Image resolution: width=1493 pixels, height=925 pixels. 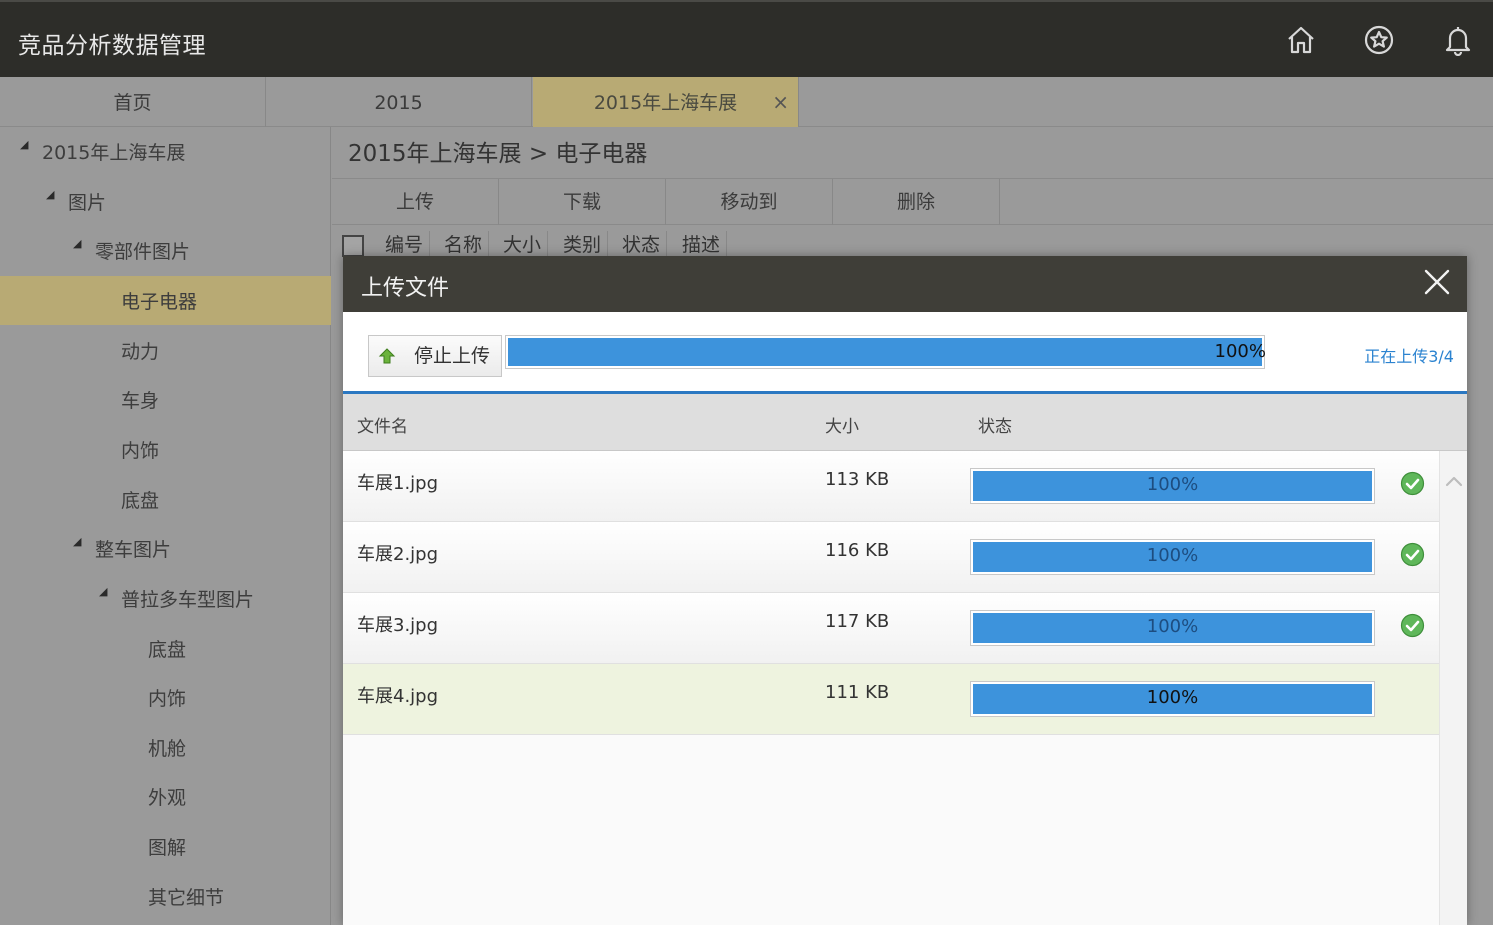 I want to click on tree-node-power: 动力, so click(x=165, y=350).